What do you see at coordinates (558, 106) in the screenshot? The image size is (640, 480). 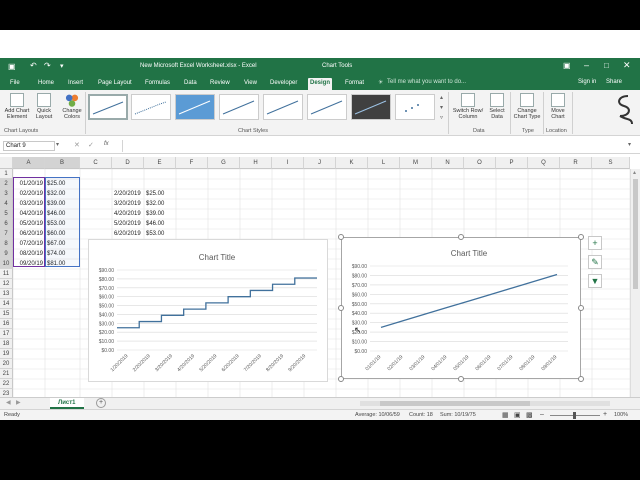 I see `move-chart-button: Move Chart` at bounding box center [558, 106].